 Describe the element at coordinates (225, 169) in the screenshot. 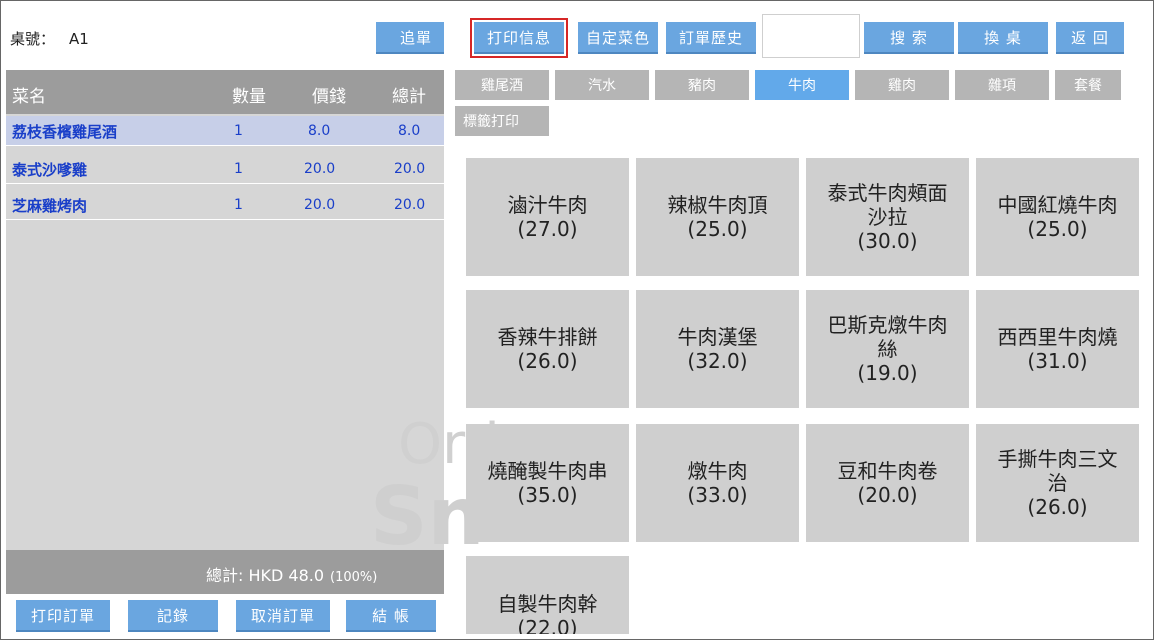

I see `order-item-row: 泰式沙嗲雞 1 20.0 20.0` at that location.